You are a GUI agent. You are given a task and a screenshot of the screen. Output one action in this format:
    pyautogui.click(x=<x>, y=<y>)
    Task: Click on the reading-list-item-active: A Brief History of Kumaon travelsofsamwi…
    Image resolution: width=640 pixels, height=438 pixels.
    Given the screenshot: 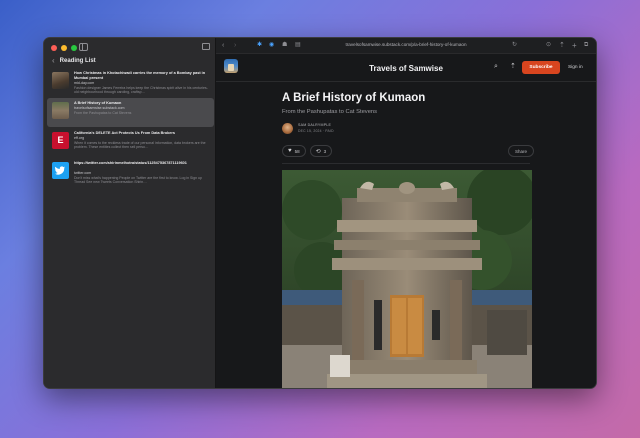 What is the action you would take?
    pyautogui.click(x=130, y=112)
    